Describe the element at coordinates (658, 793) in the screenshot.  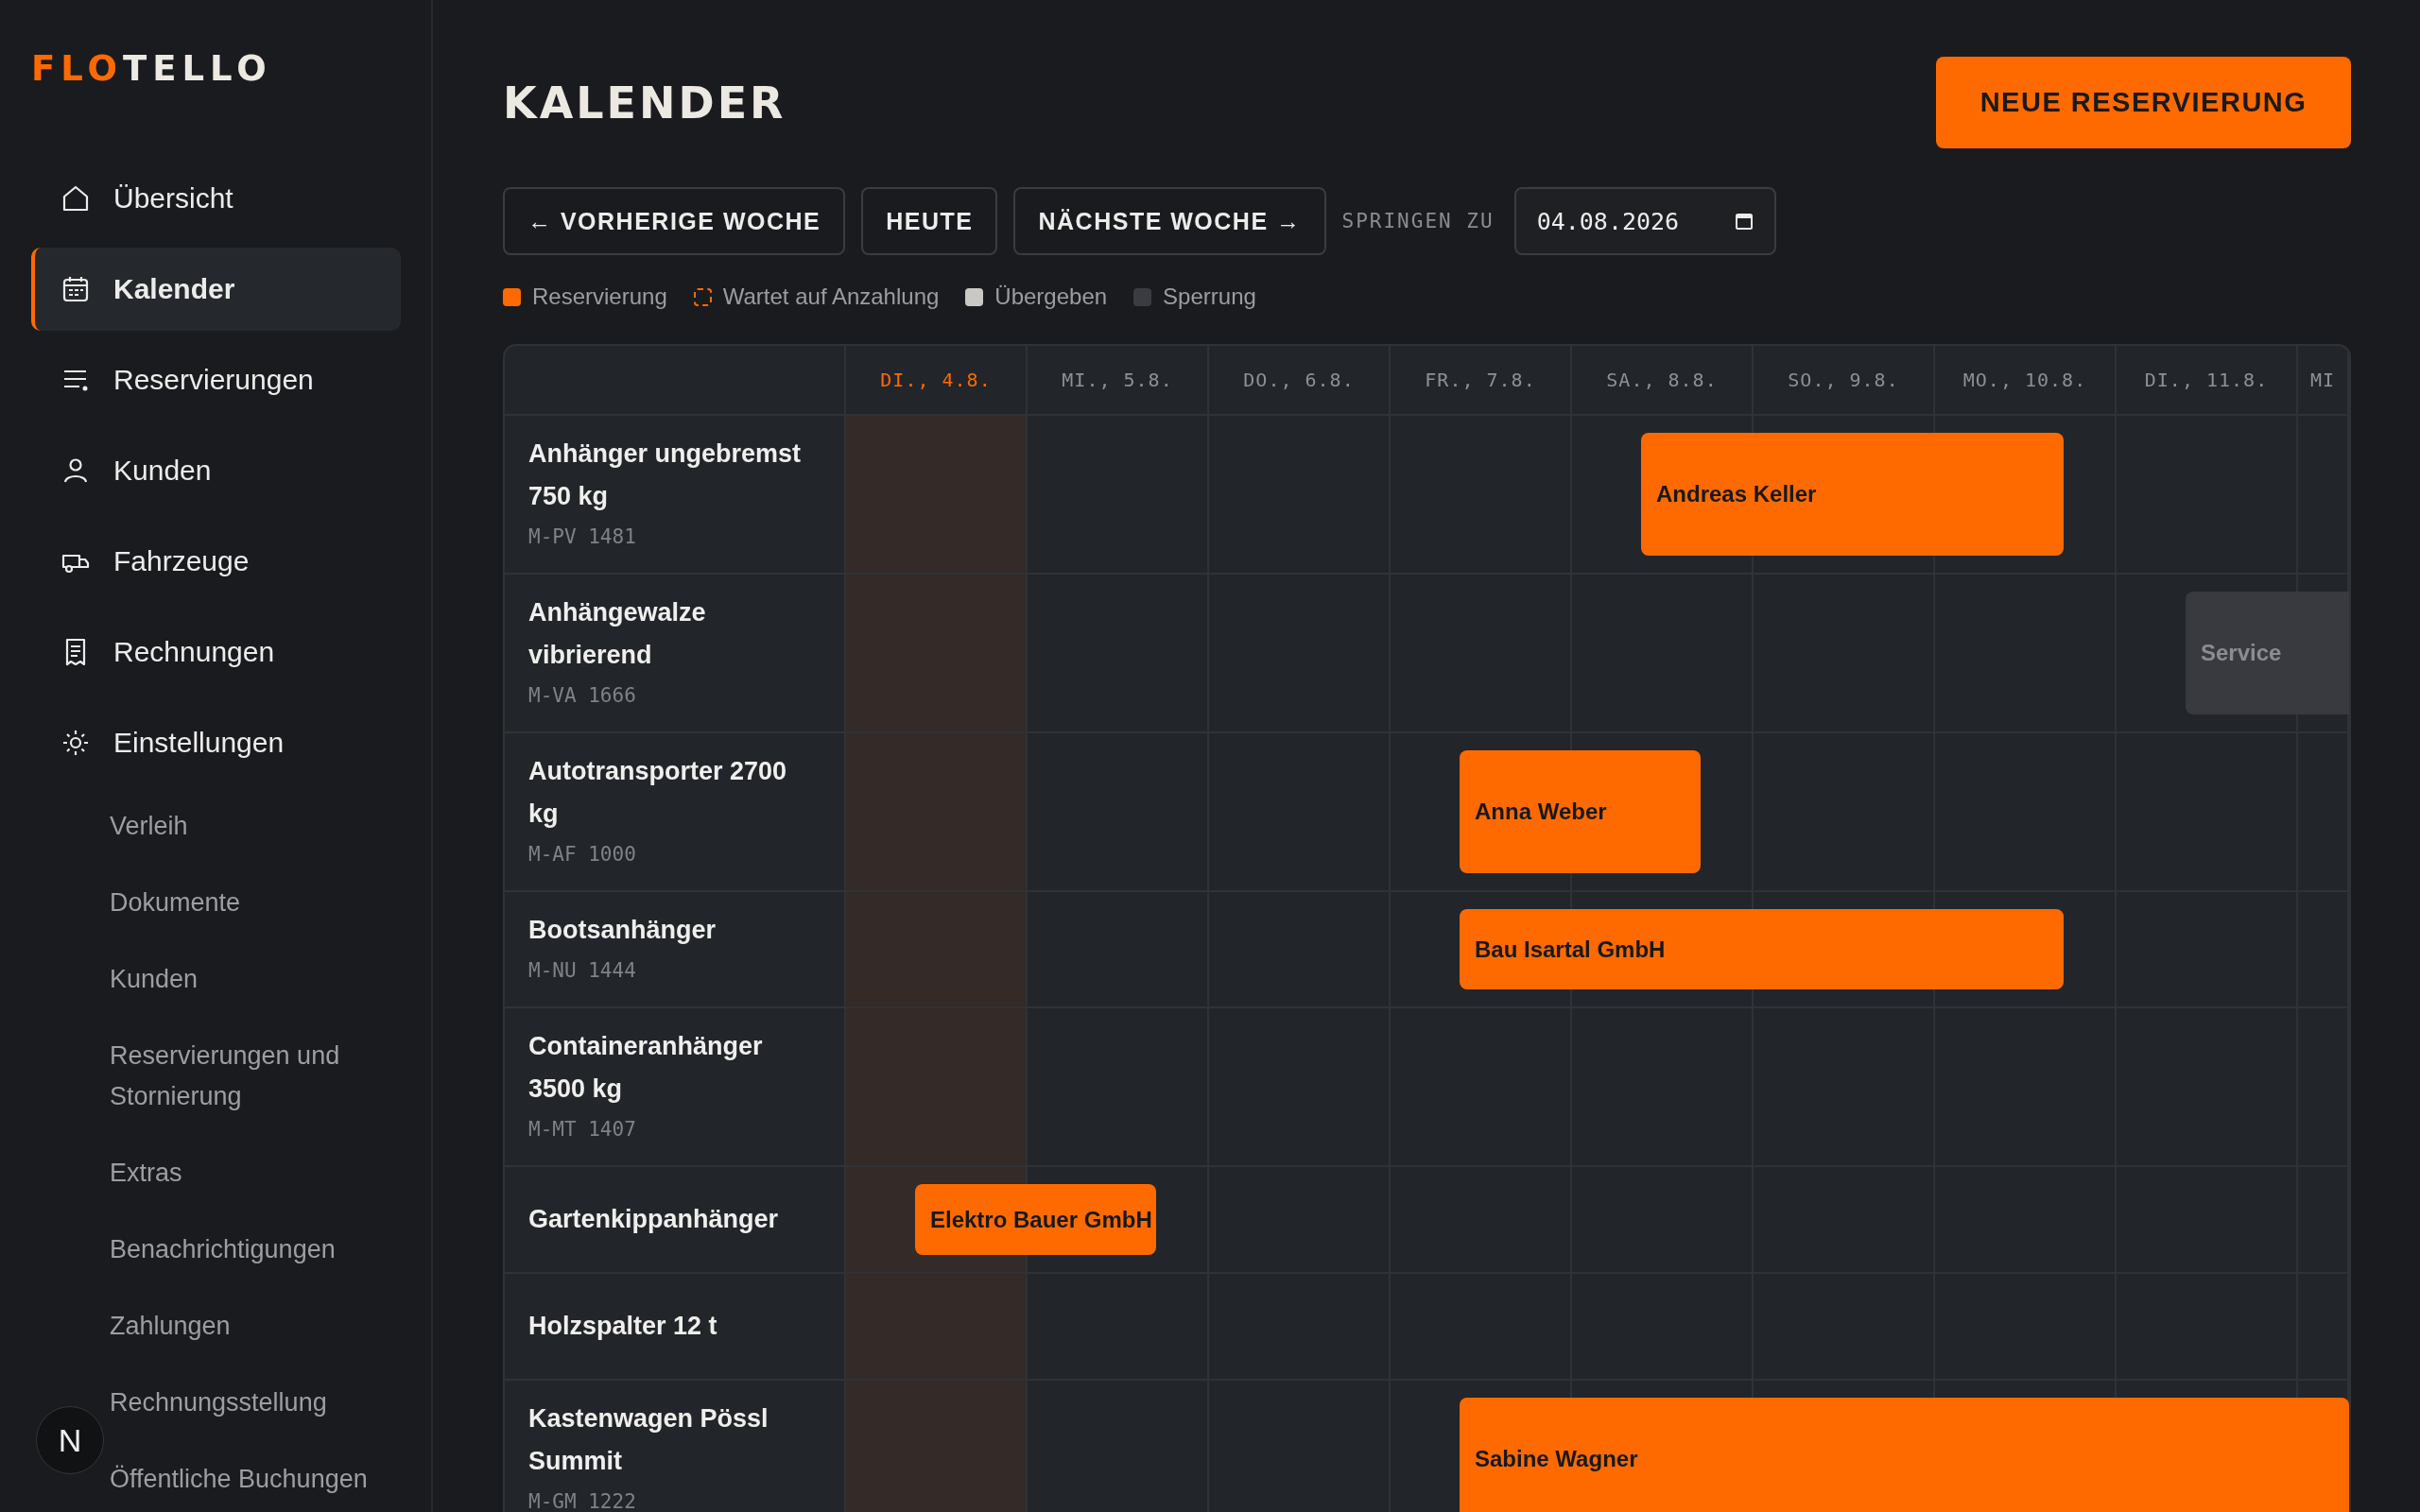
I see `vehicle-name: Autotransporter 2700 kg` at that location.